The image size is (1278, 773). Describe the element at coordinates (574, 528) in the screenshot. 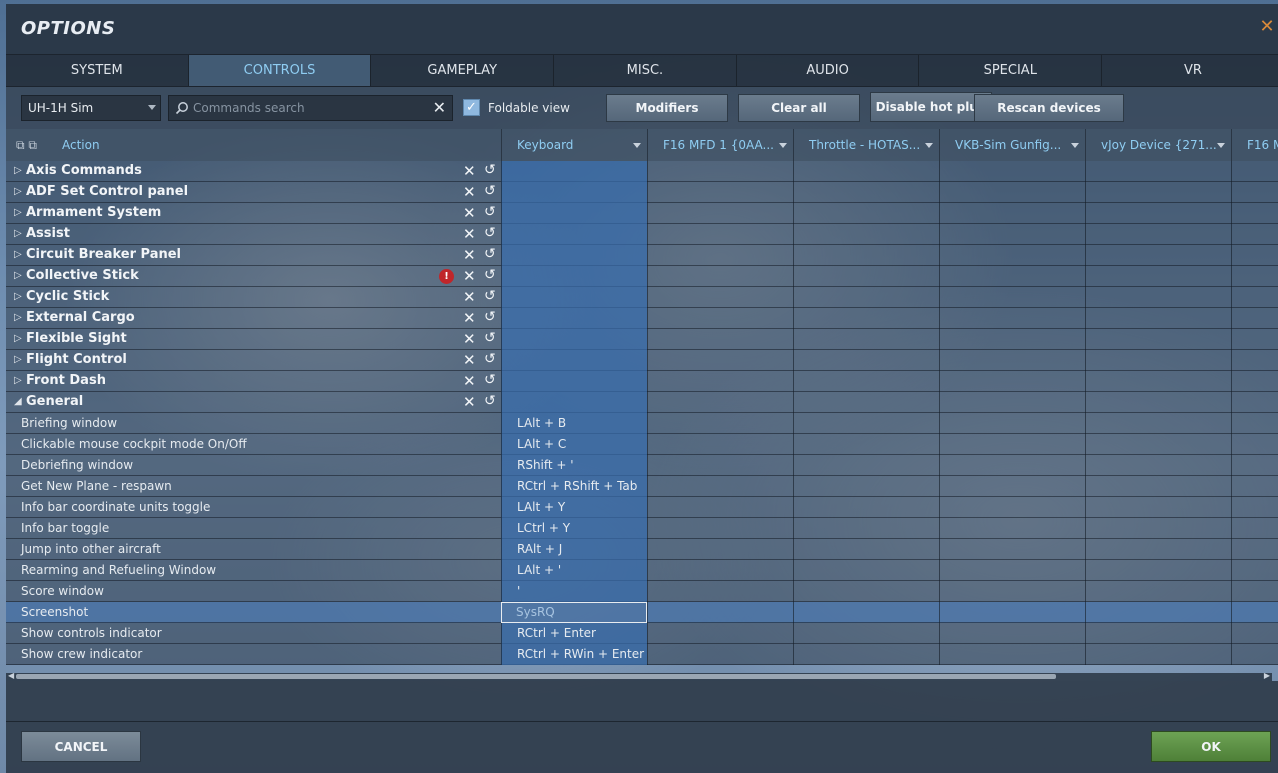

I see `keyboard-binding-cell: LCtrl + Y` at that location.